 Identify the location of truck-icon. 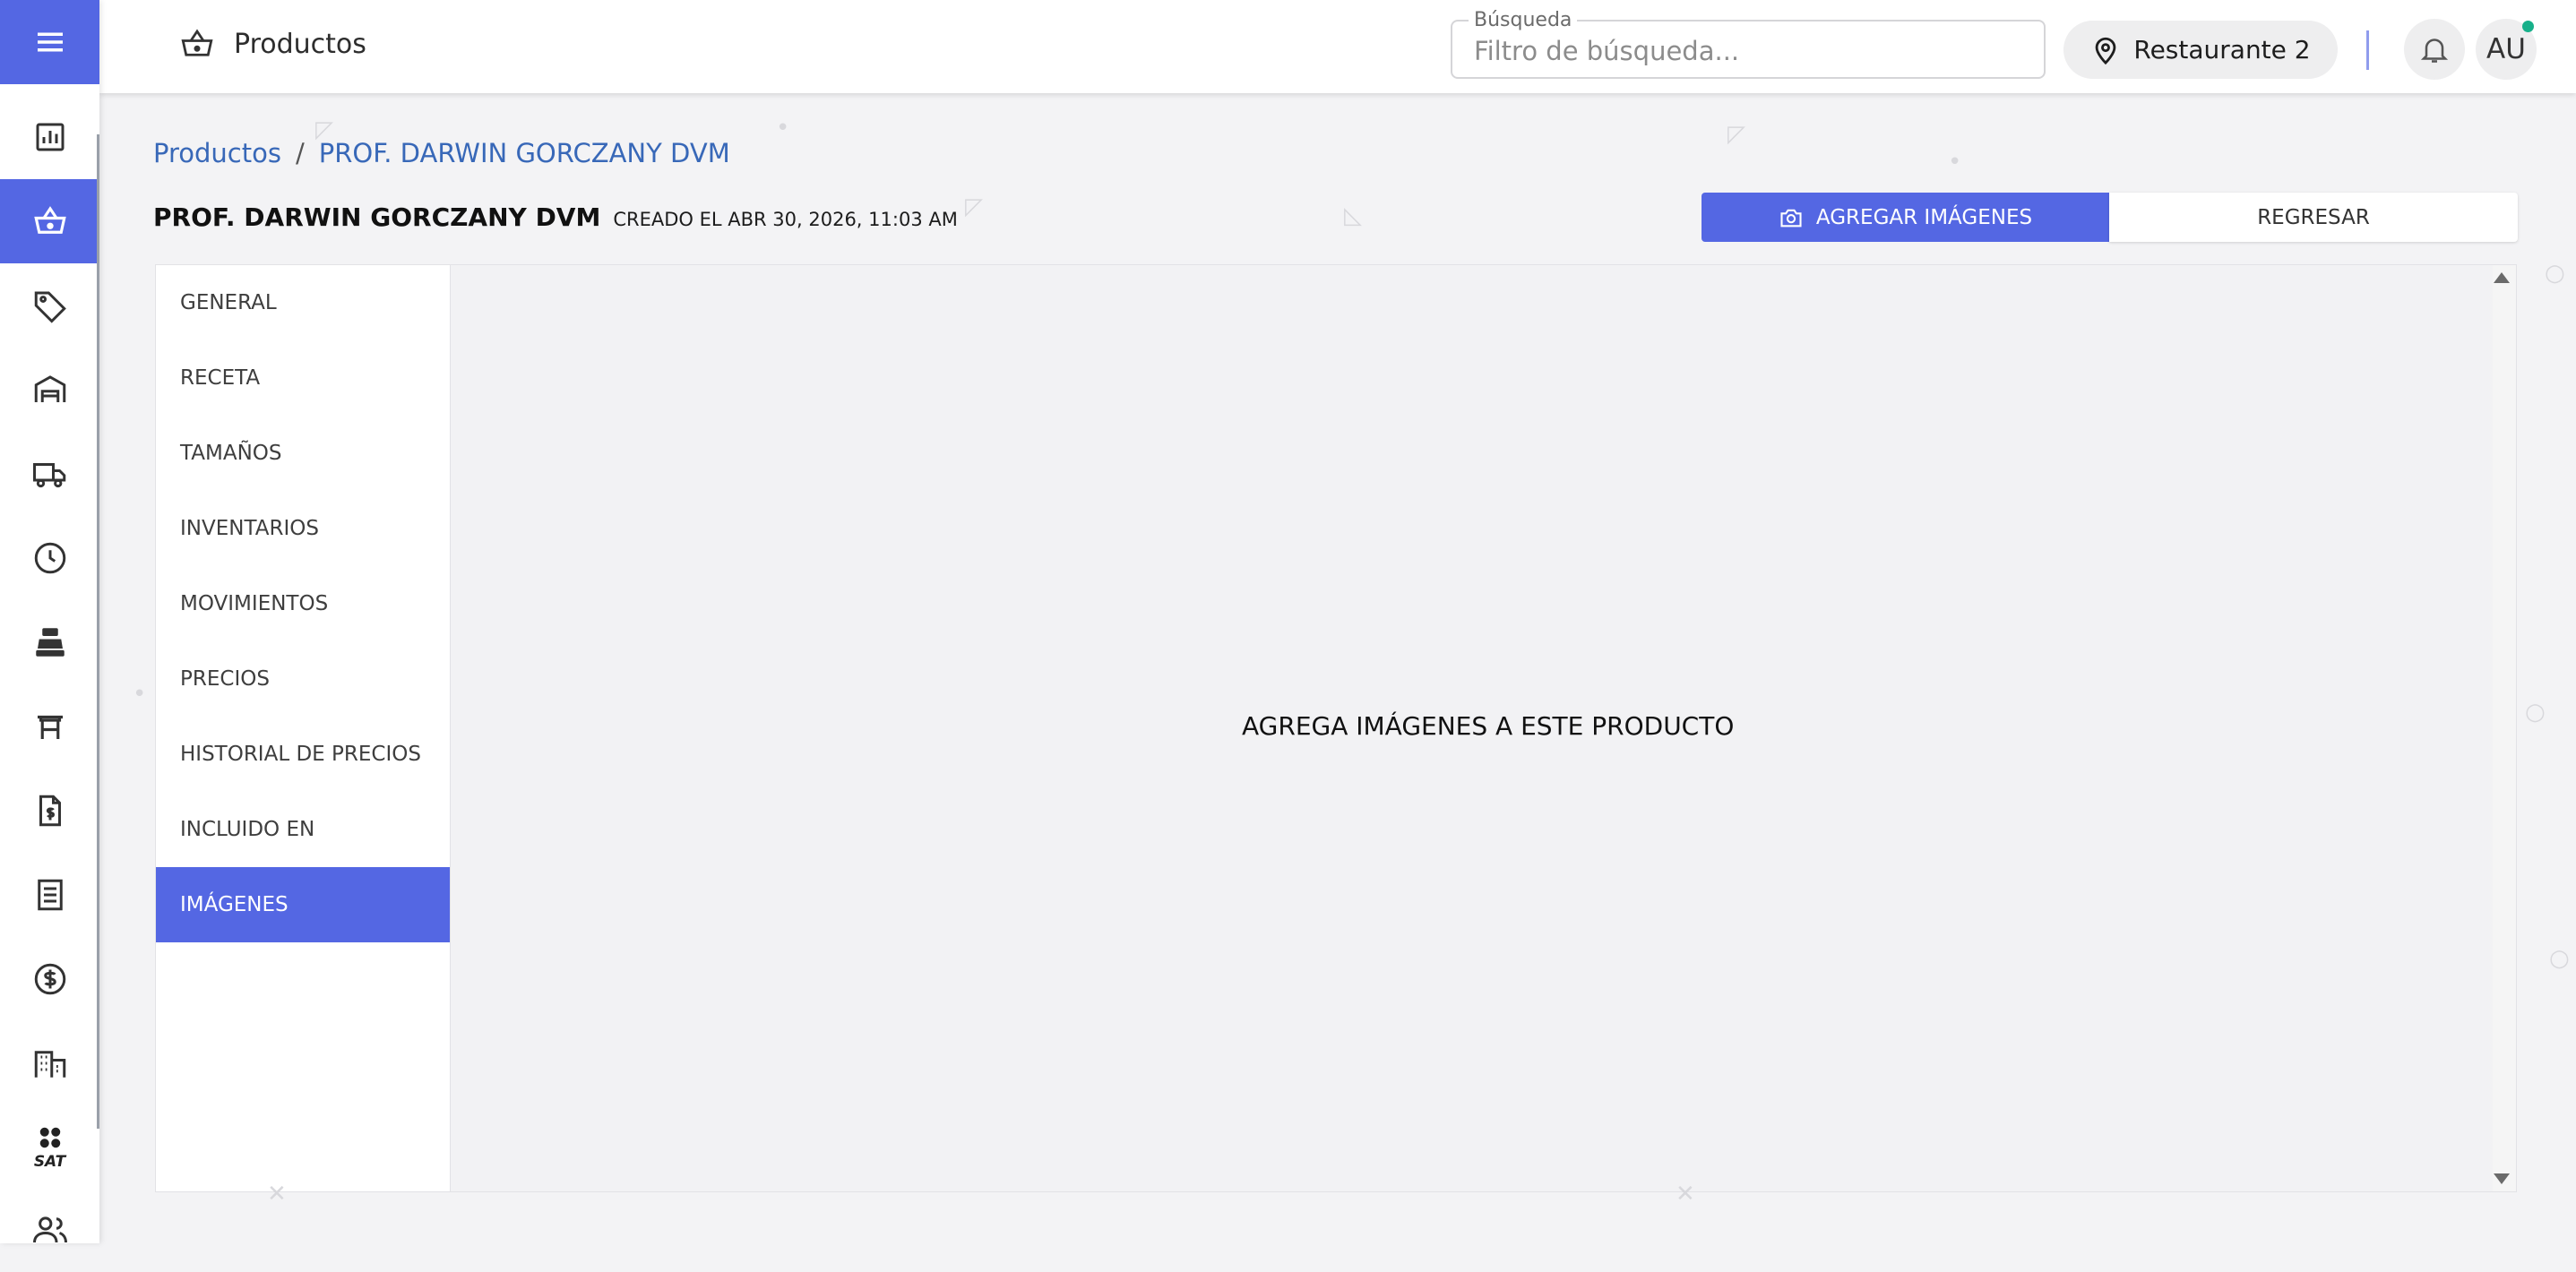
(48, 476).